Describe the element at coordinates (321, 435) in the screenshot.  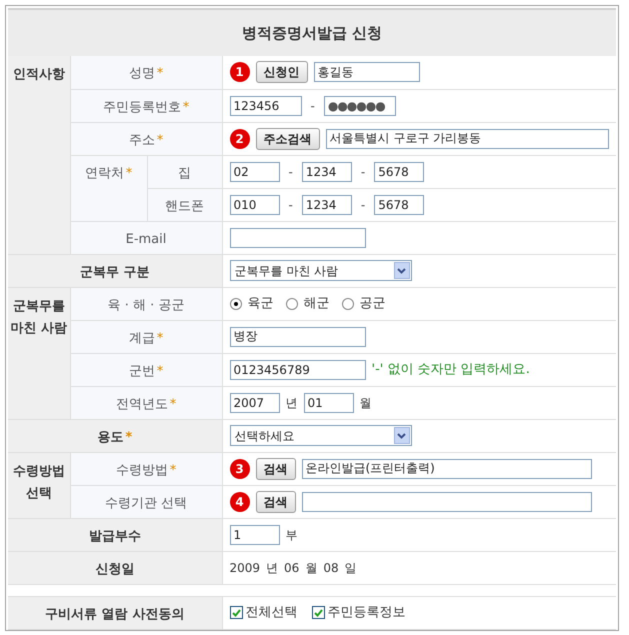
I see `select-field: 선택하세요` at that location.